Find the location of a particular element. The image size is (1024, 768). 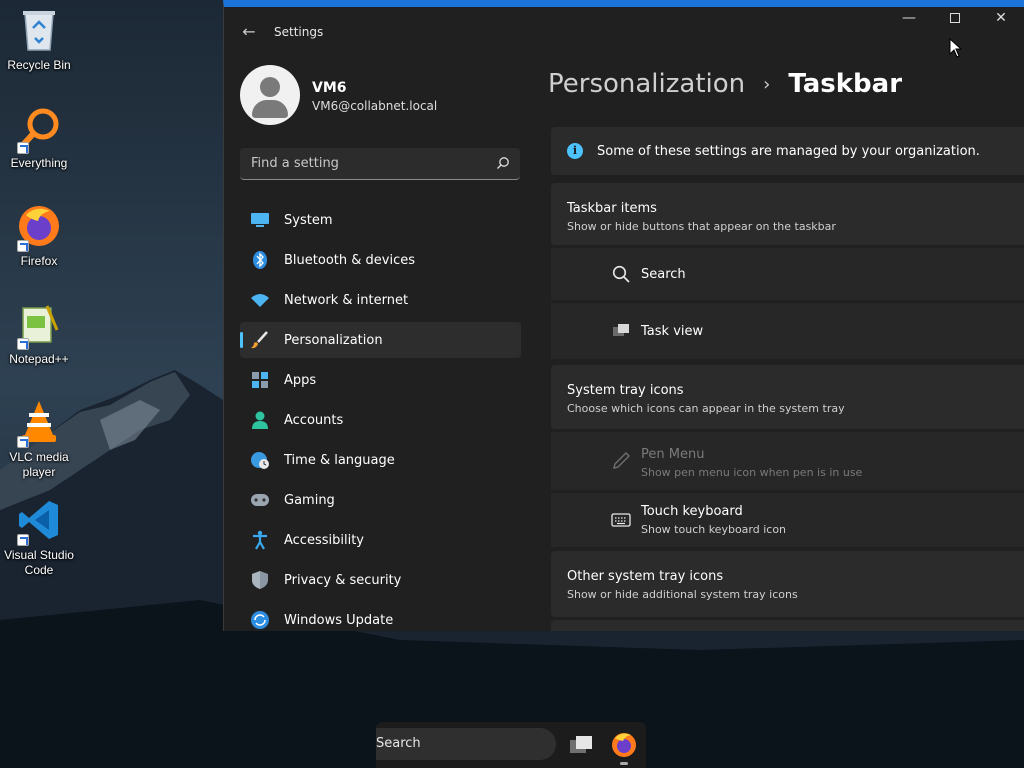

nav-label: System is located at coordinates (308, 220).